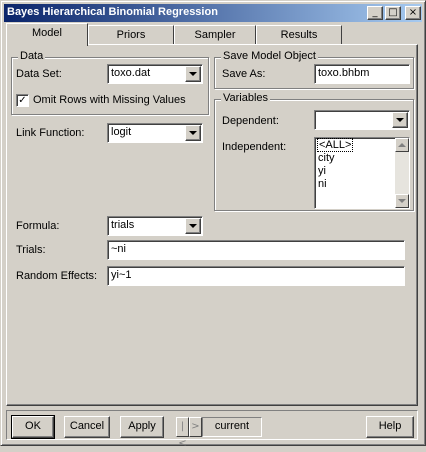 This screenshot has width=426, height=452. Describe the element at coordinates (182, 433) in the screenshot. I see `prev-button: |<` at that location.